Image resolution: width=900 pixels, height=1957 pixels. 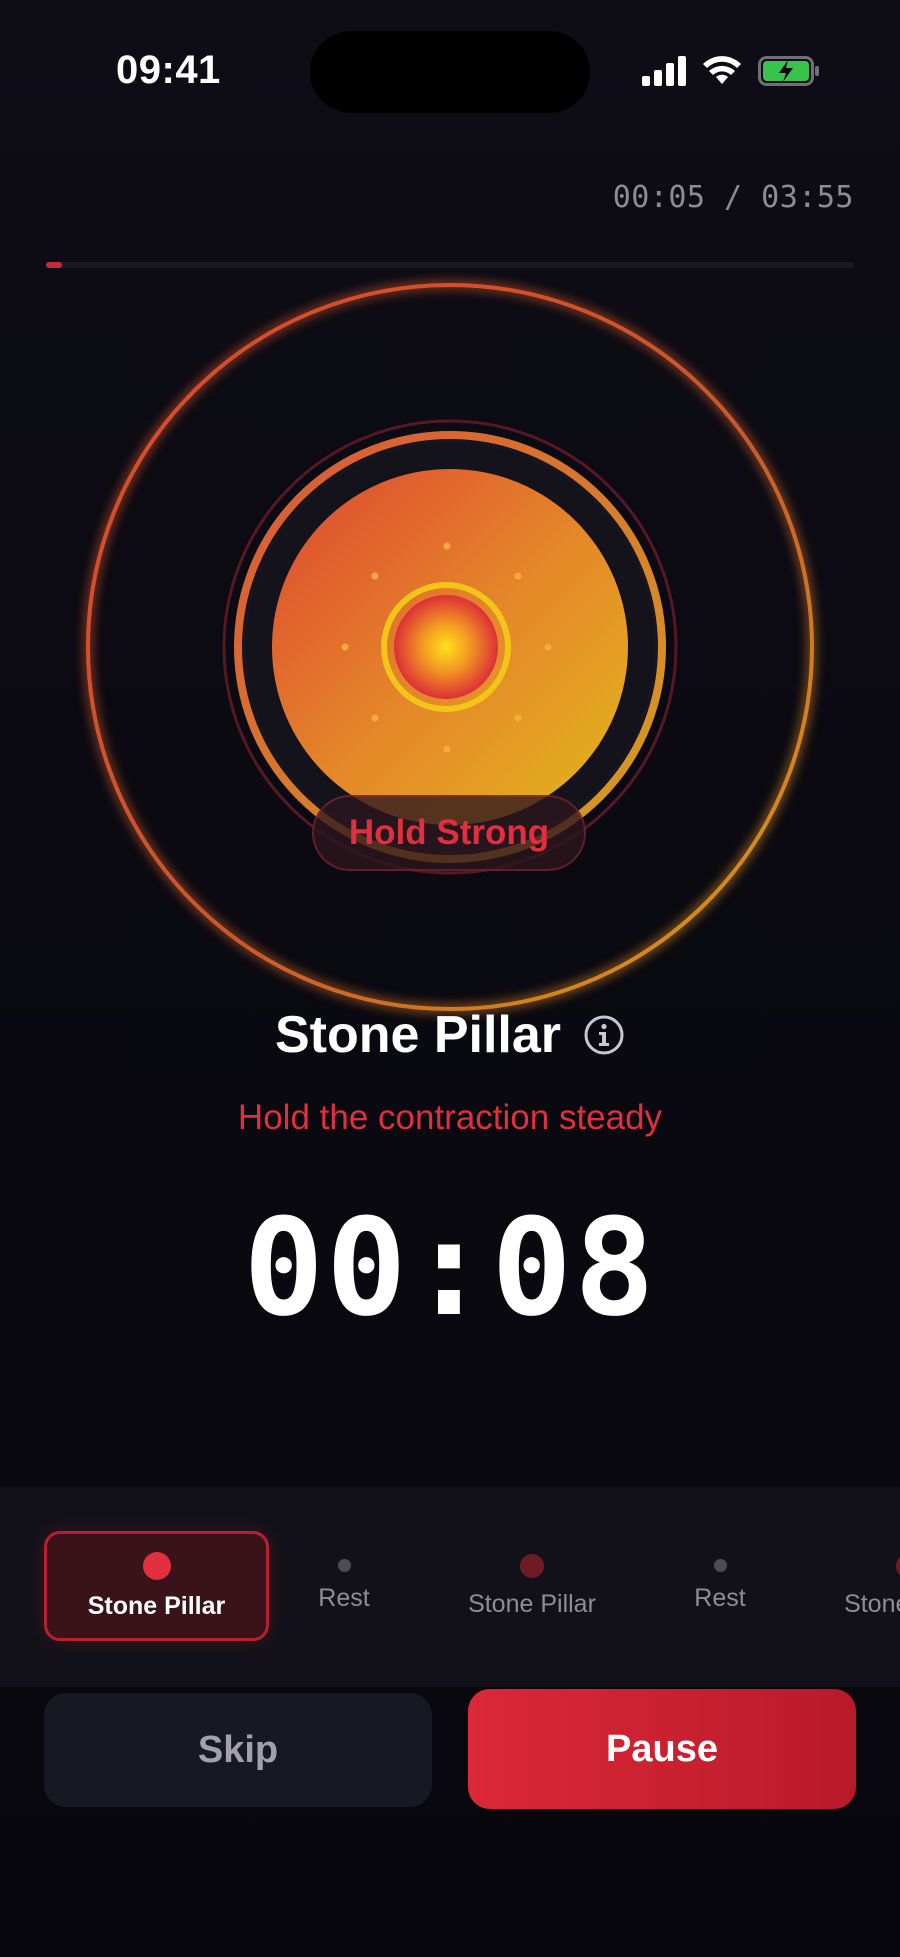 What do you see at coordinates (238, 1750) in the screenshot?
I see `skip-button: Skip` at bounding box center [238, 1750].